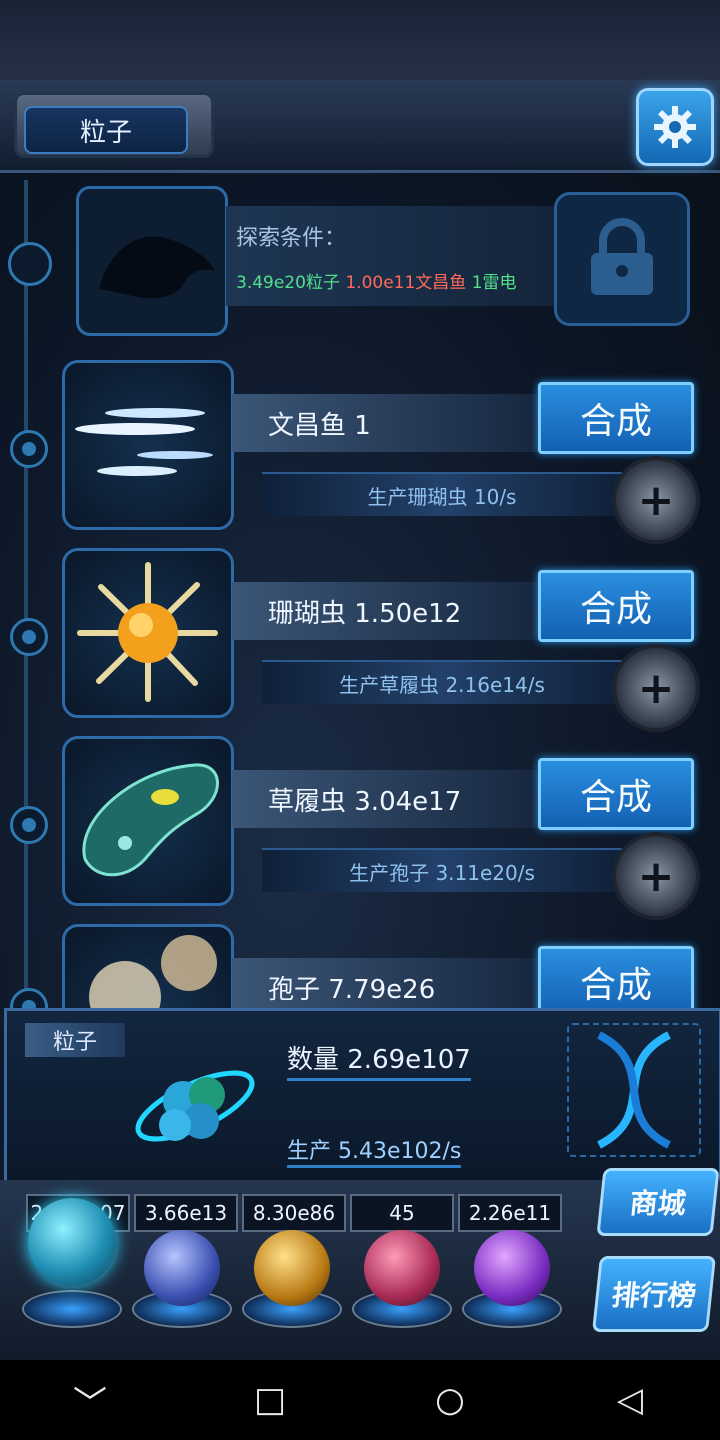  What do you see at coordinates (362, 1097) in the screenshot?
I see `resource-panel: 粒子 数量 2.69e107 生产 5.43e102/s` at bounding box center [362, 1097].